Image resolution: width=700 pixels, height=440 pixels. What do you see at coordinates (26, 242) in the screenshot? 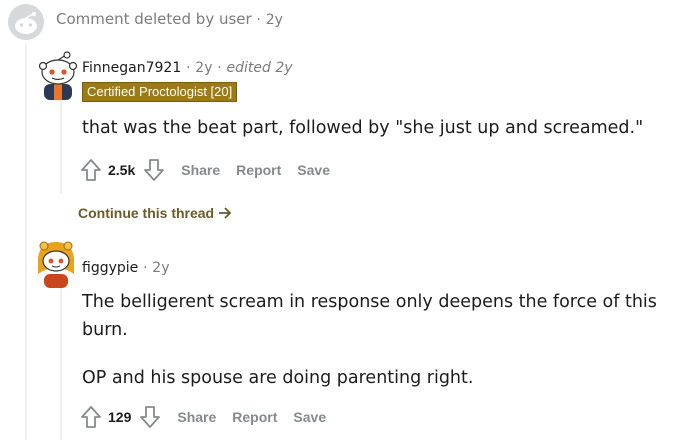
I see `thread-line-root` at bounding box center [26, 242].